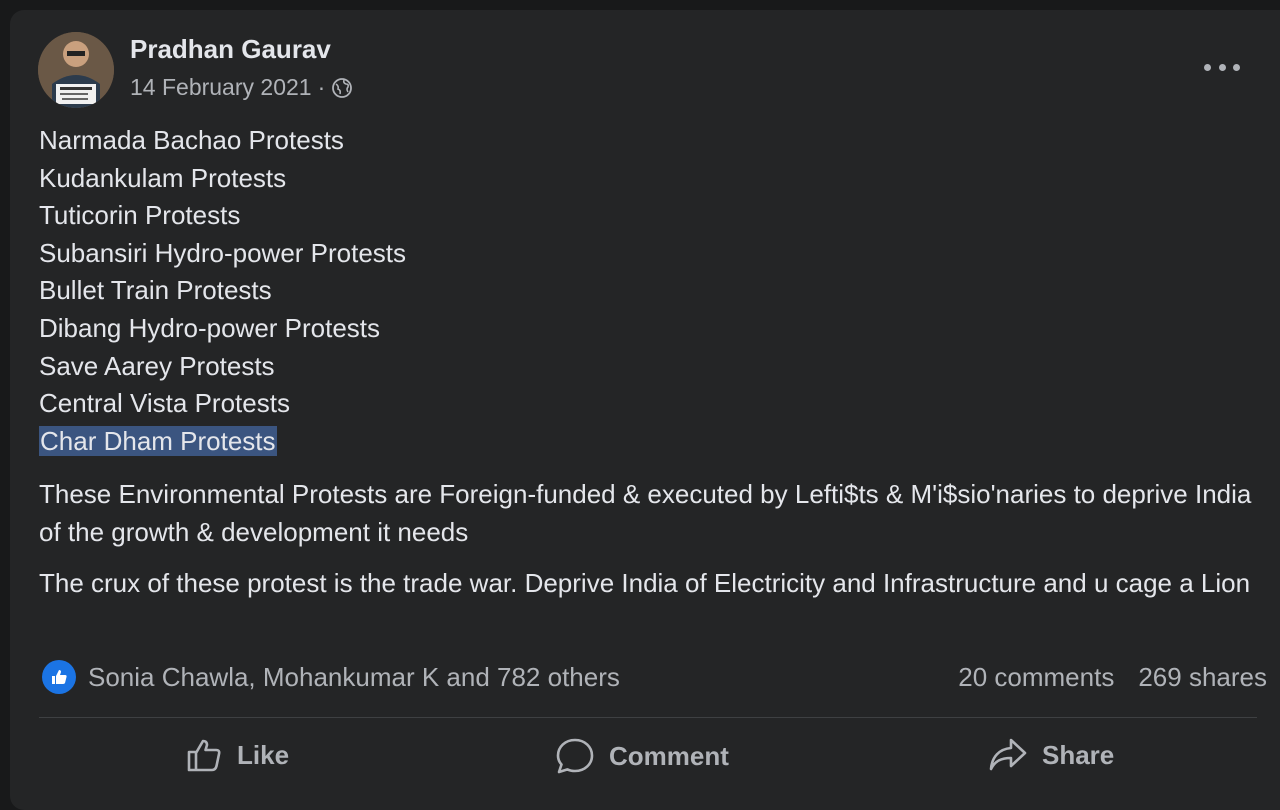 This screenshot has width=1280, height=810. I want to click on comments-count: 20 comments, so click(1036, 677).